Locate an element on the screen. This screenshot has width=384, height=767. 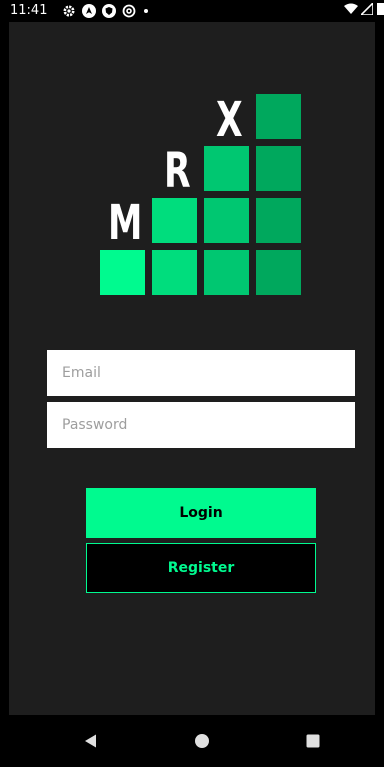
status-system-icons is located at coordinates (364, 11).